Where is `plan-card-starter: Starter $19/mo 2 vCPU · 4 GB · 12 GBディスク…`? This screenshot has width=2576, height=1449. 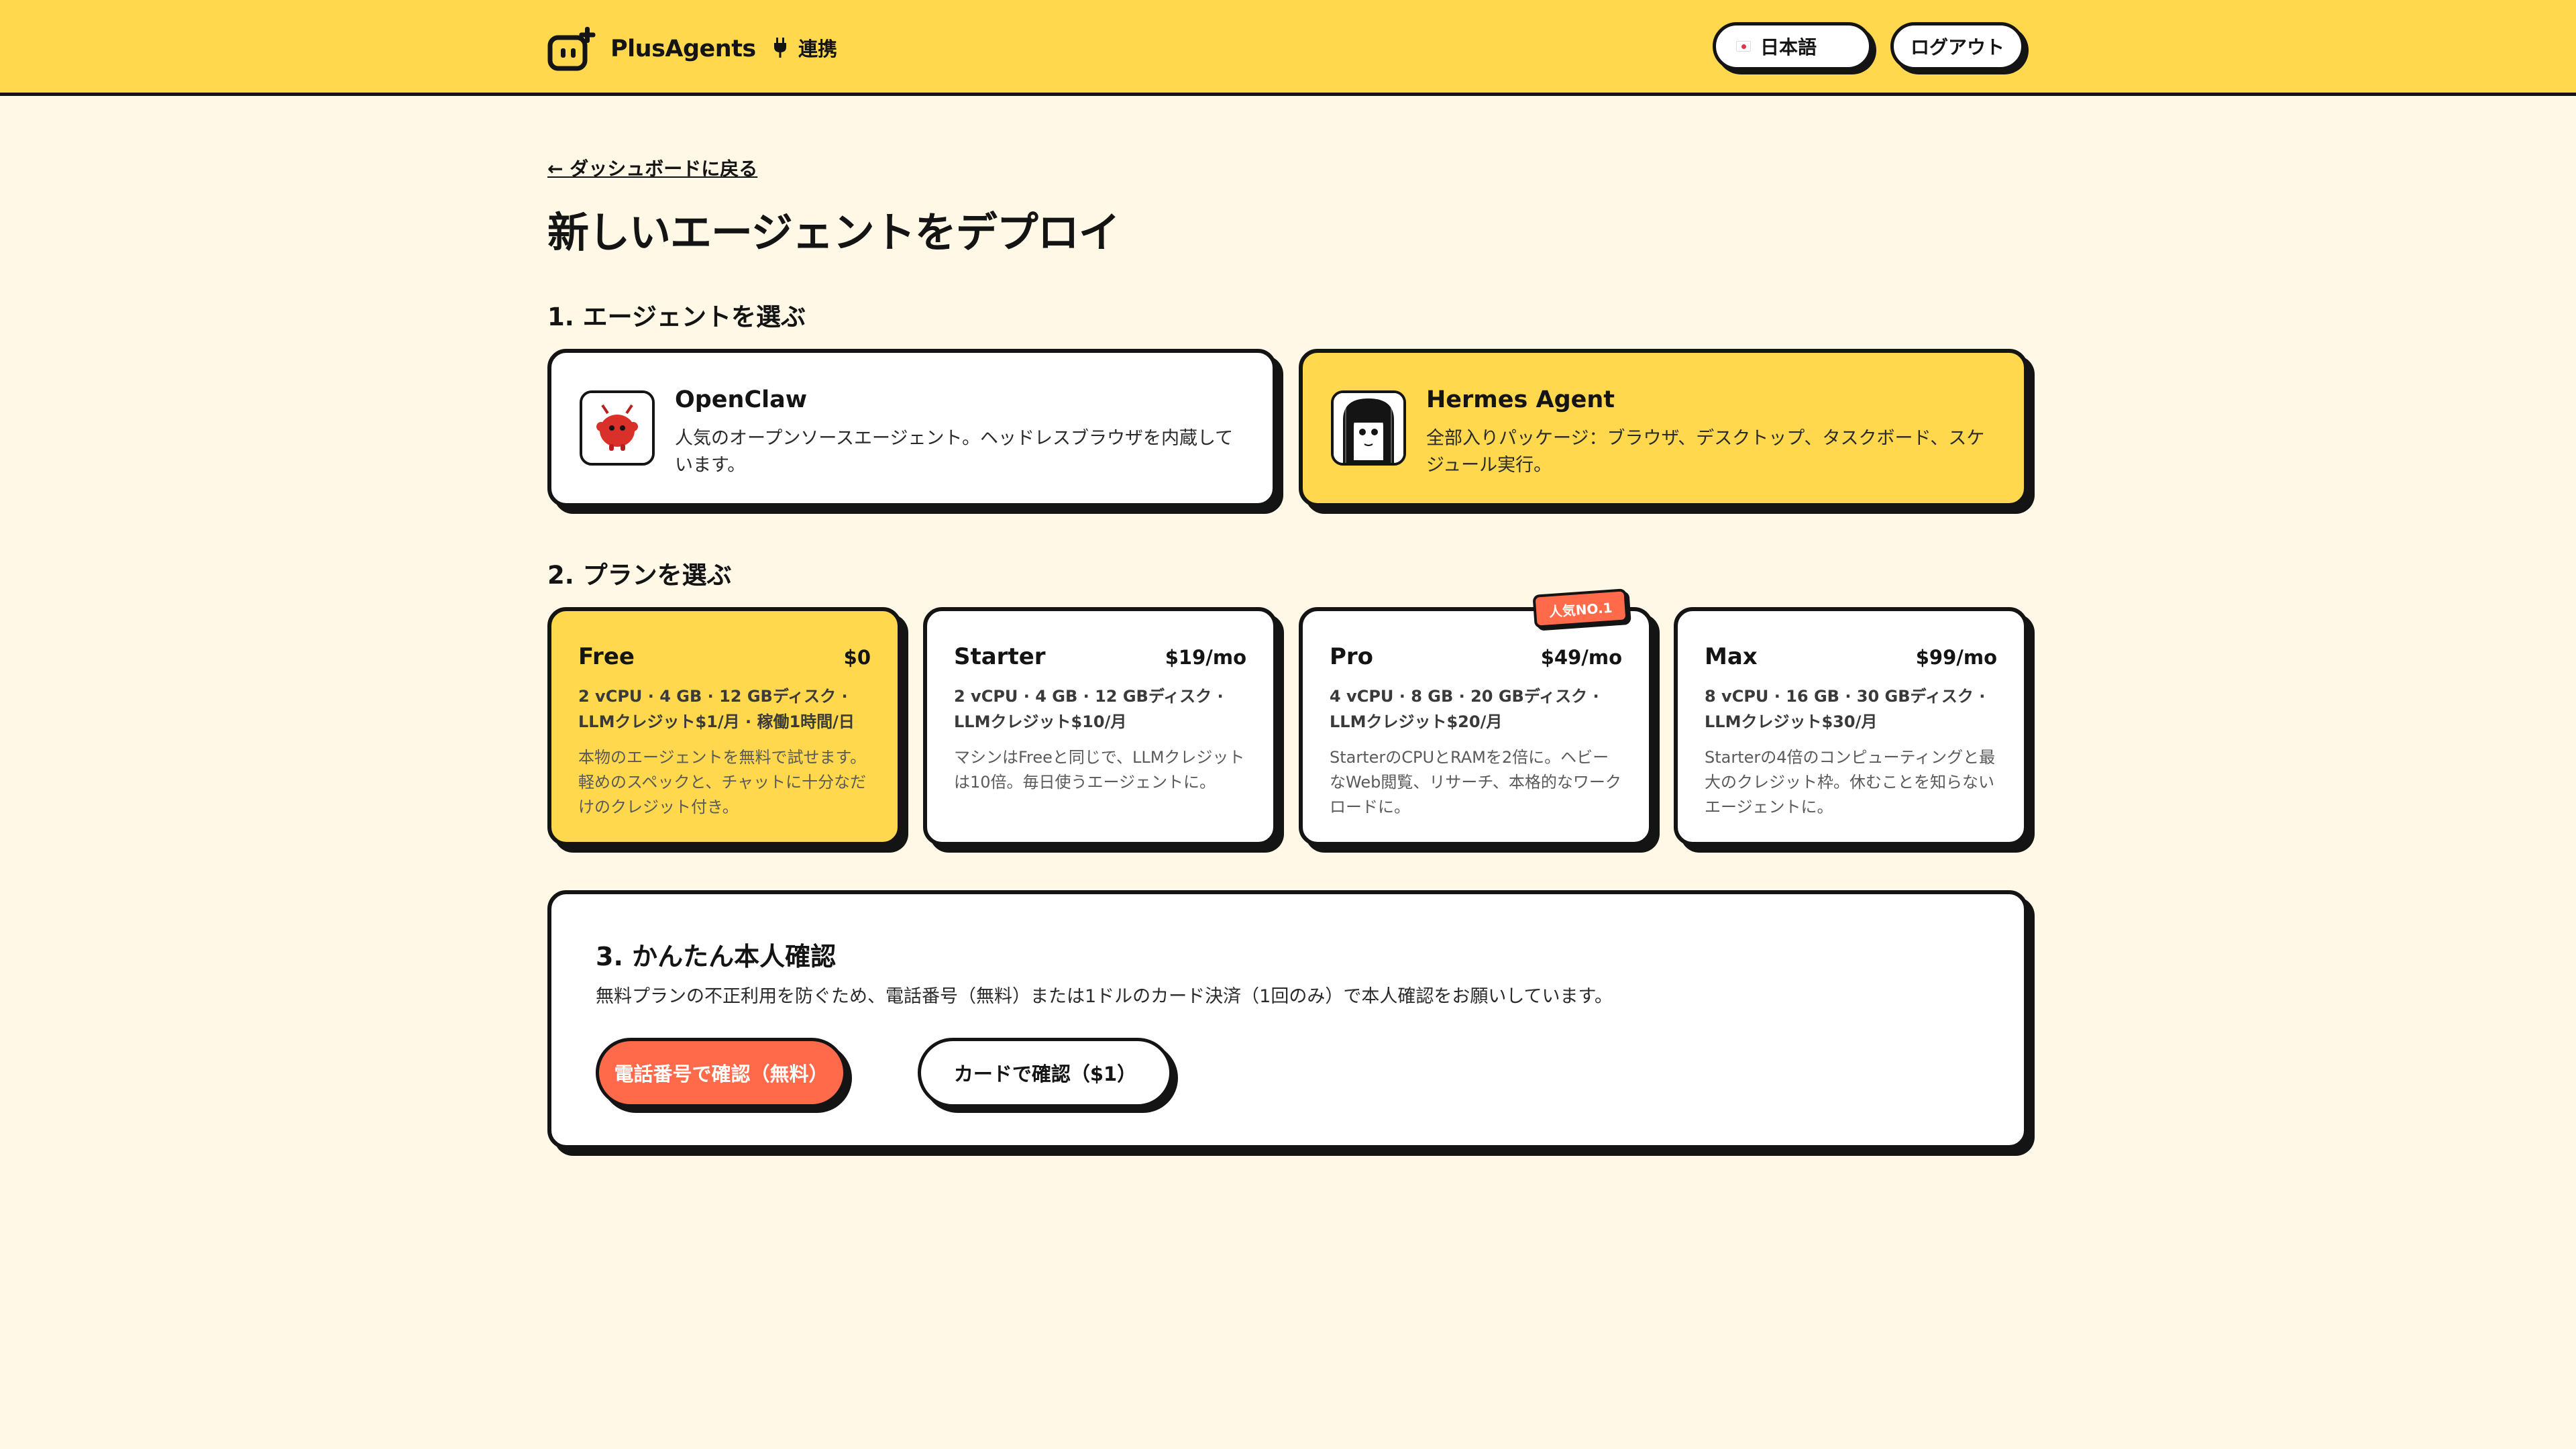
plan-card-starter: Starter $19/mo 2 vCPU · 4 GB · 12 GBディスク… is located at coordinates (1100, 726).